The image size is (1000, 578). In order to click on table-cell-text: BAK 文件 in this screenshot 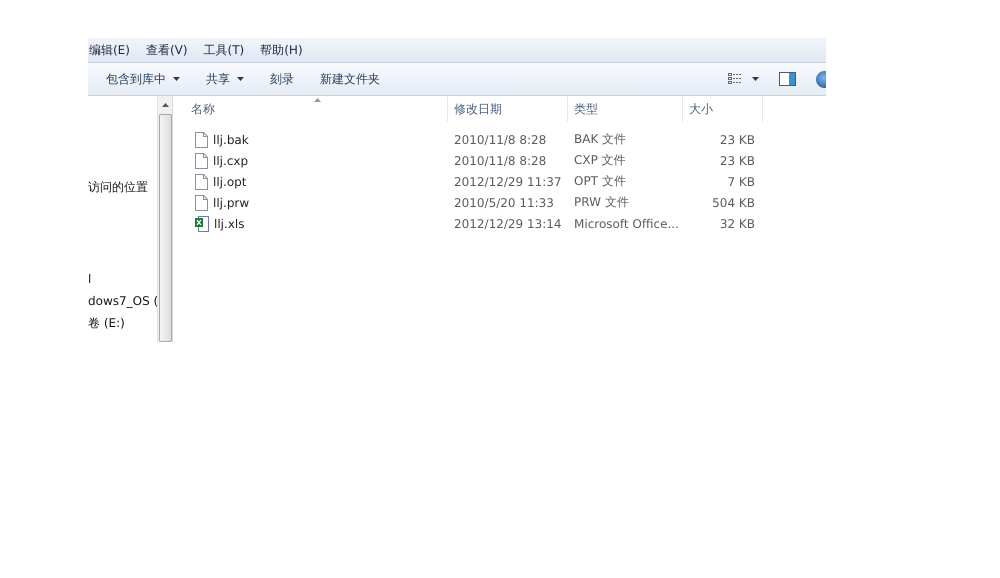, I will do `click(600, 139)`.